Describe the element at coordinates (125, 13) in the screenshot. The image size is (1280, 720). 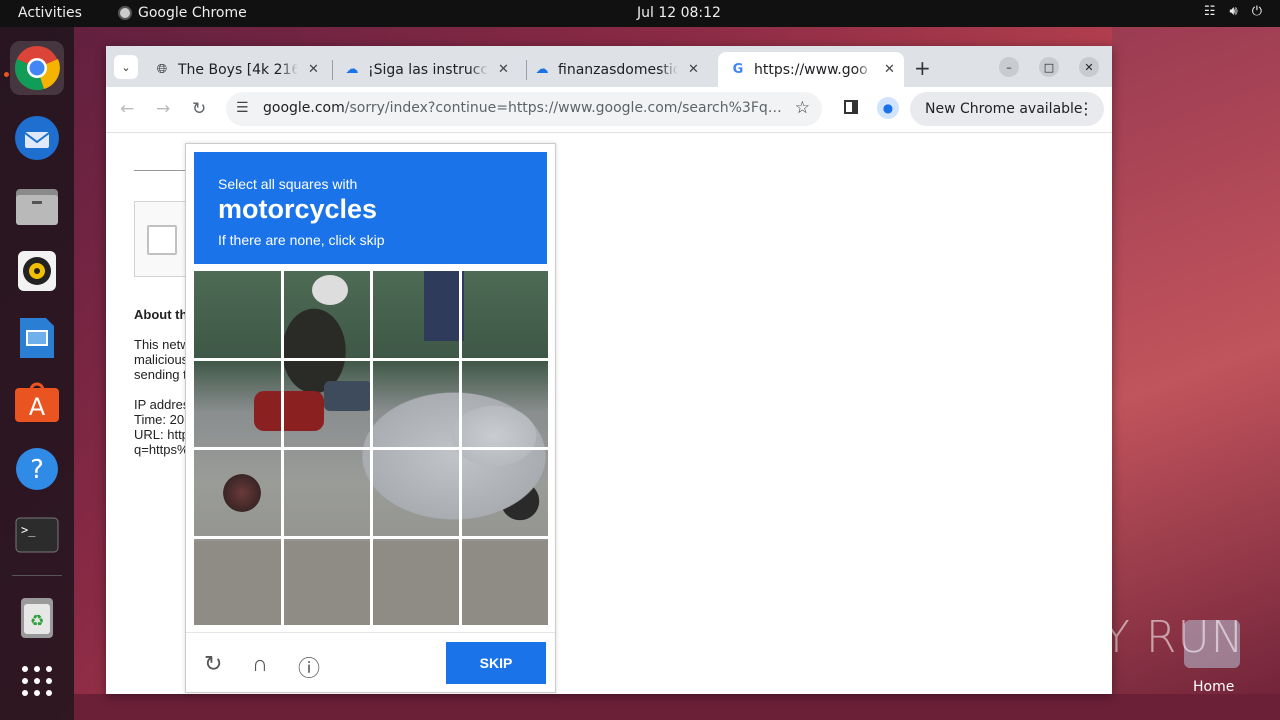
I see `chrome-small-icon` at that location.